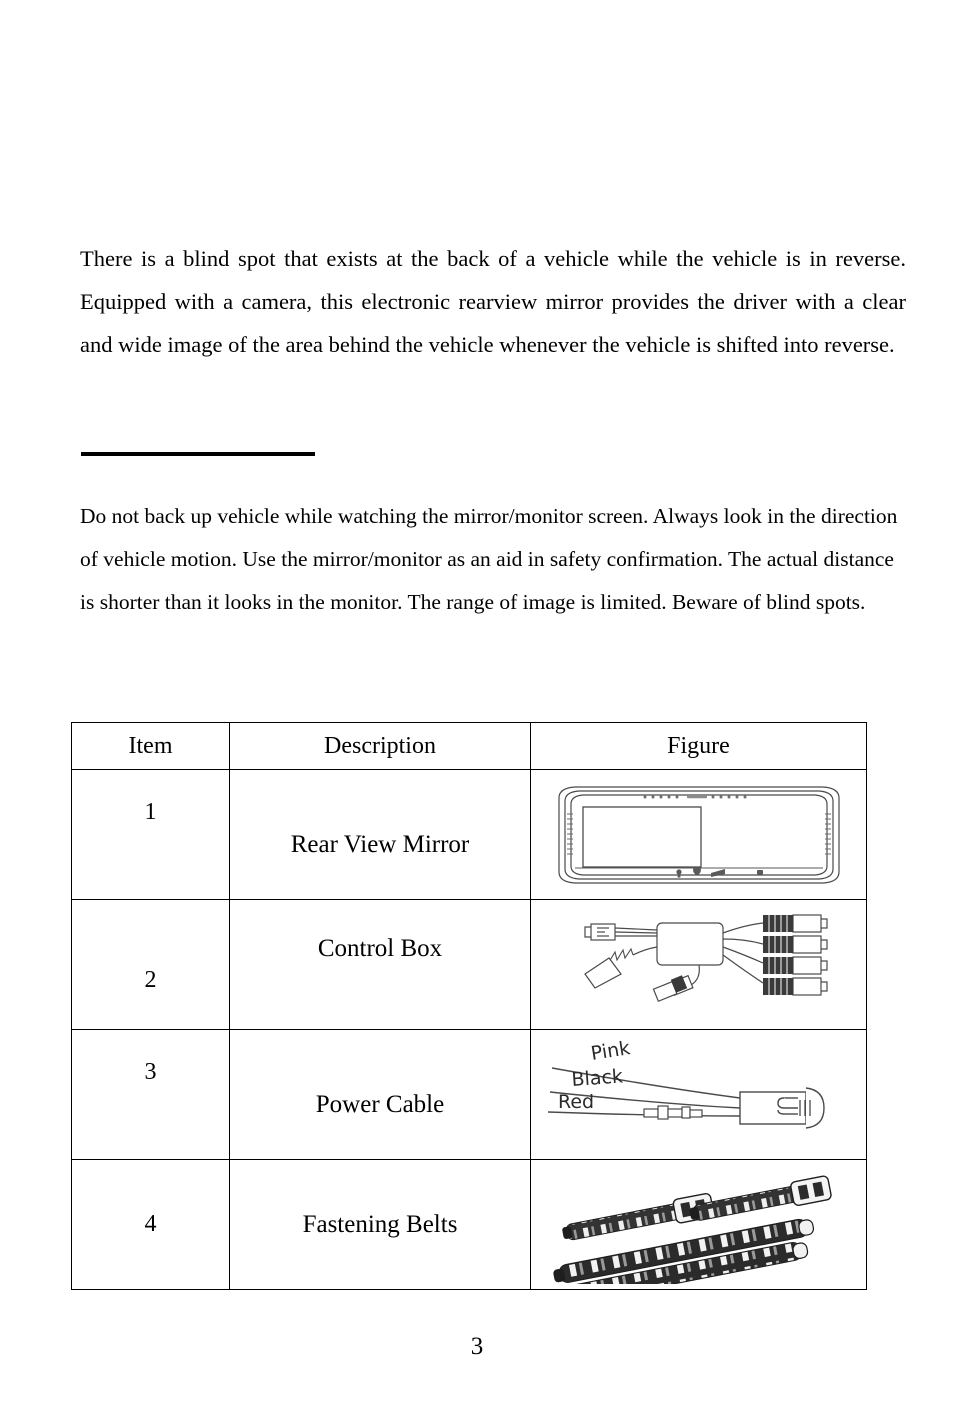 This screenshot has width=954, height=1423. What do you see at coordinates (477, 1346) in the screenshot?
I see `page-number: 3` at bounding box center [477, 1346].